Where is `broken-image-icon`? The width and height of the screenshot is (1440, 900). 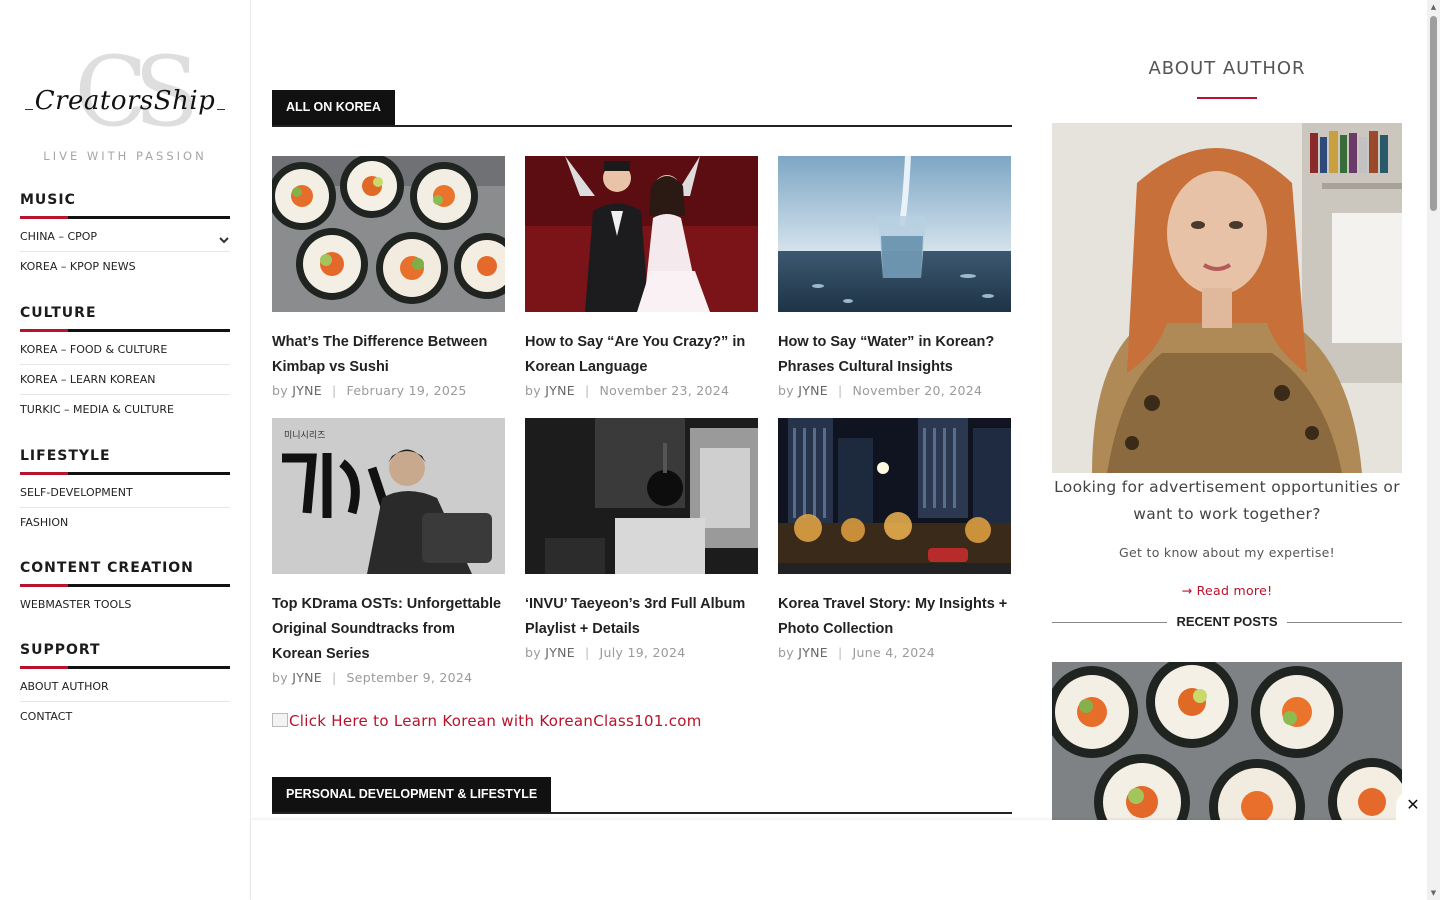 broken-image-icon is located at coordinates (280, 720).